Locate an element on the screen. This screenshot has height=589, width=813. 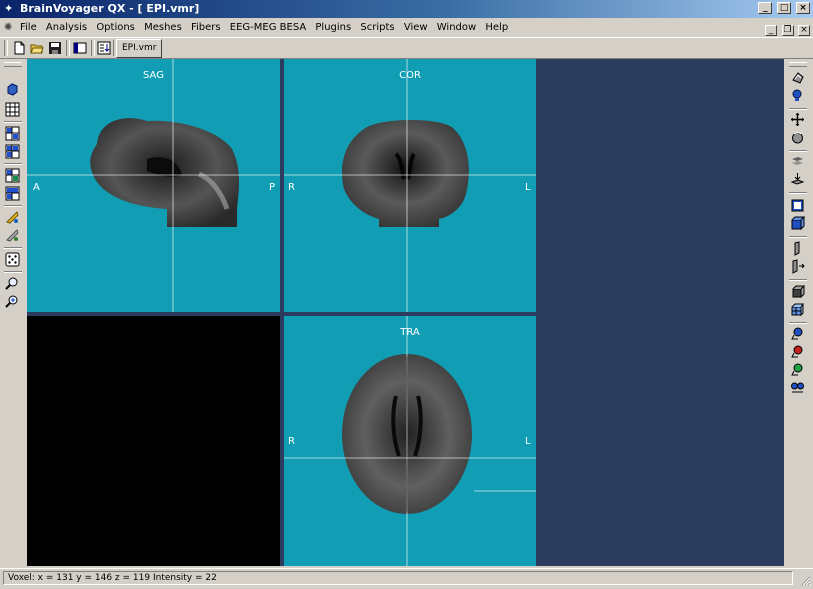
coronal-slice-image is located at coordinates (410, 185).